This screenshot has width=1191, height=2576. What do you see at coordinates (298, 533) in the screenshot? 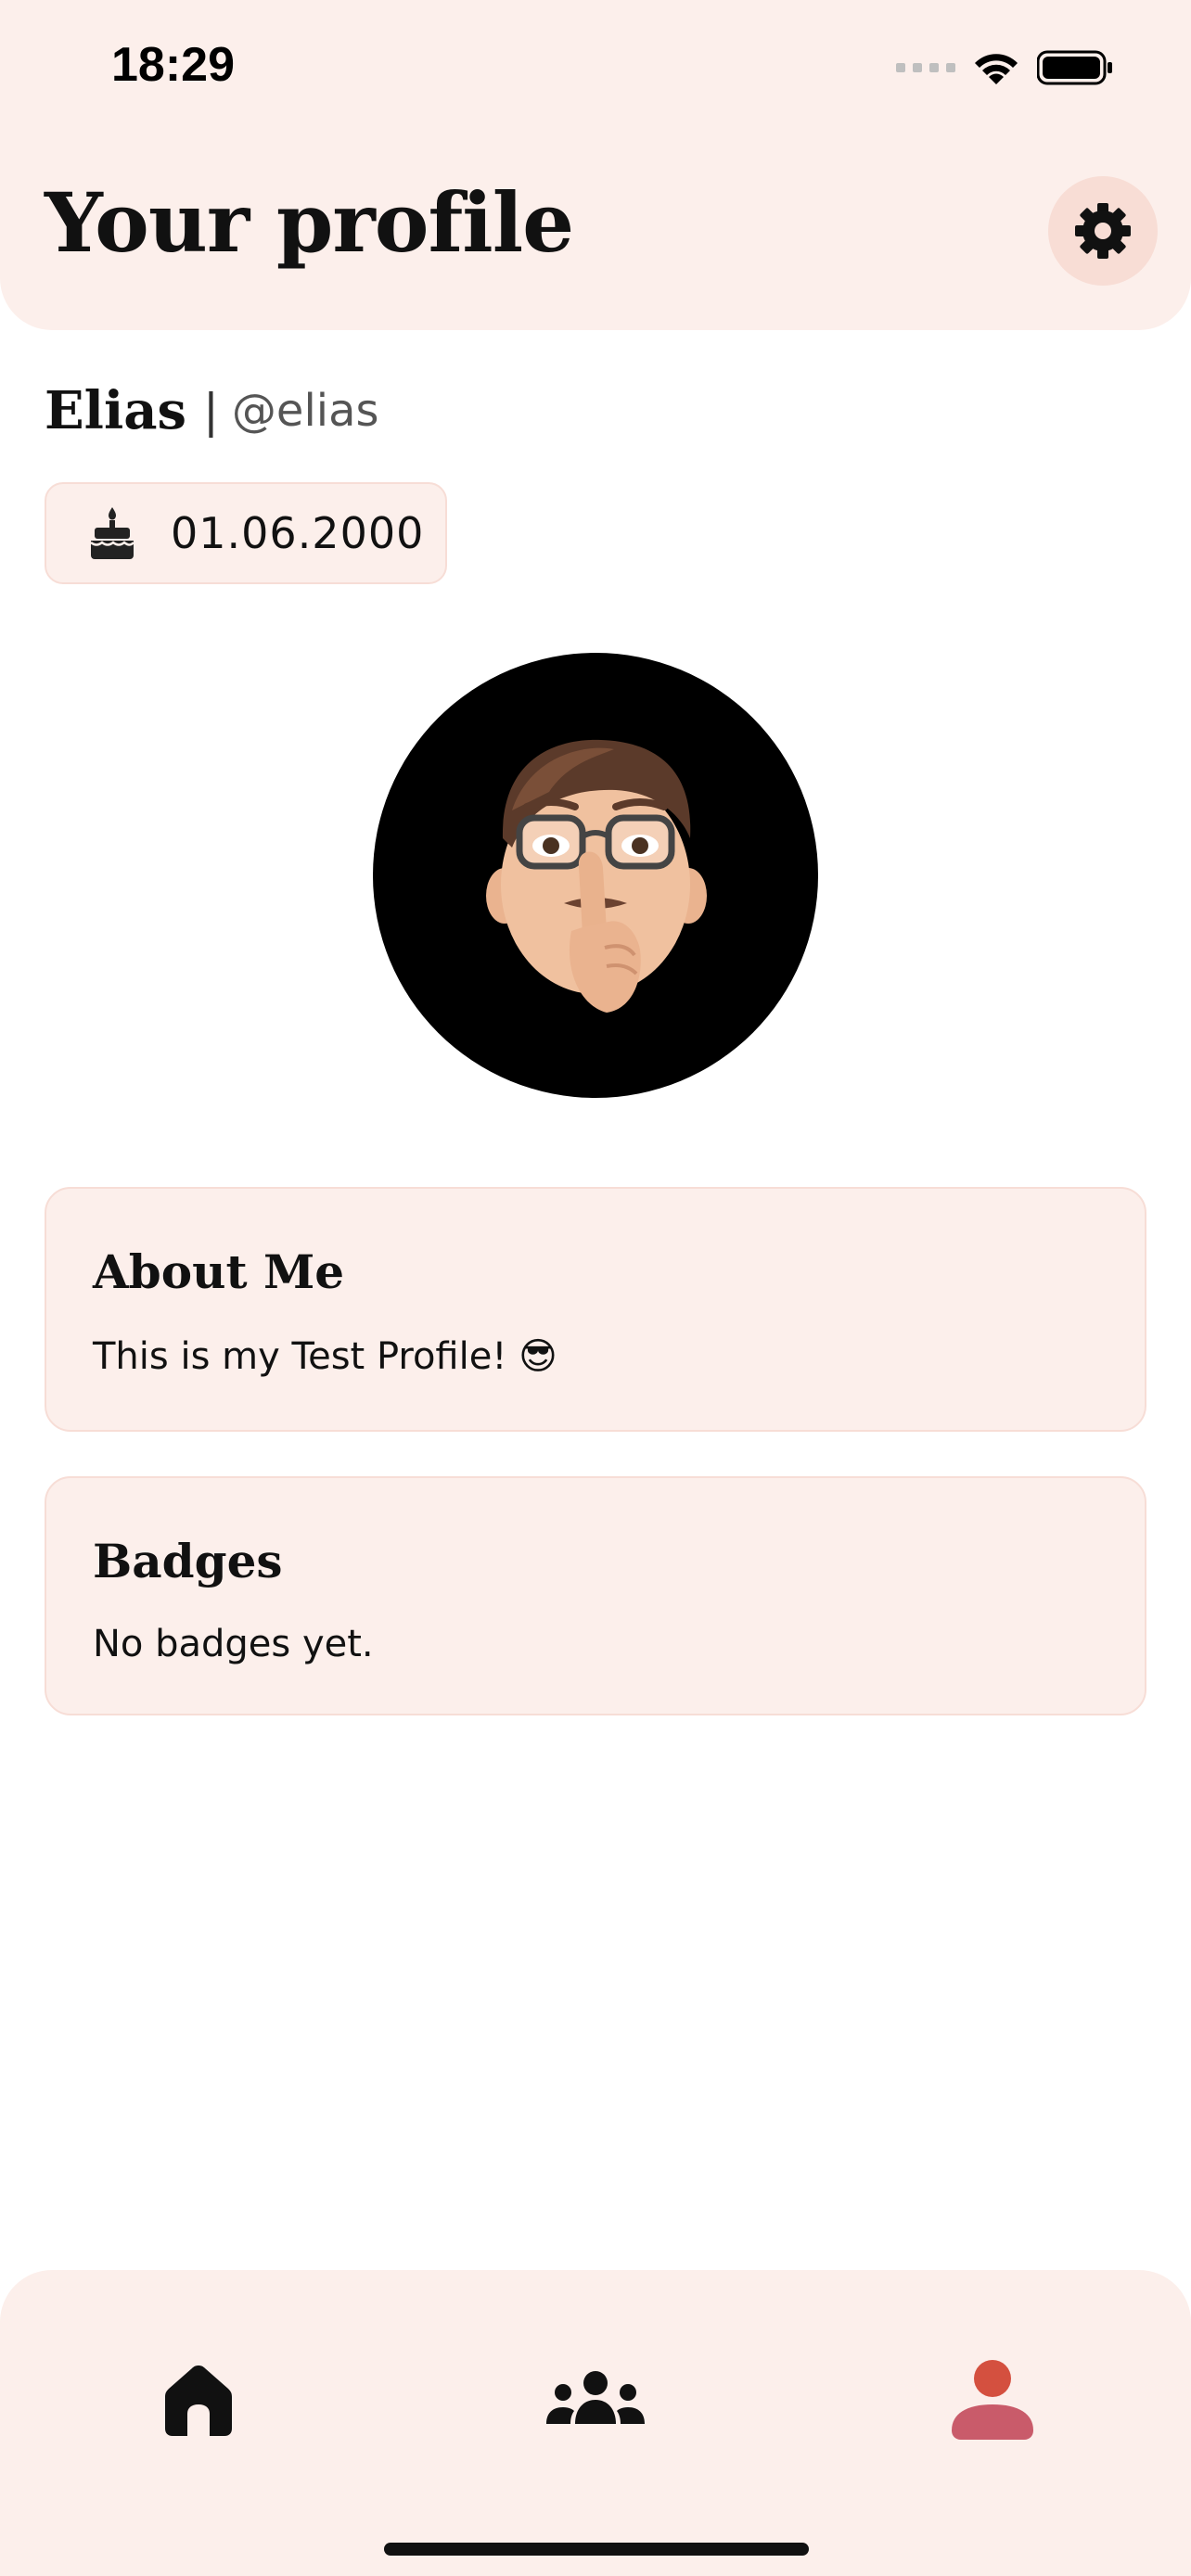
I see `birthday-date: 01.06.2000` at bounding box center [298, 533].